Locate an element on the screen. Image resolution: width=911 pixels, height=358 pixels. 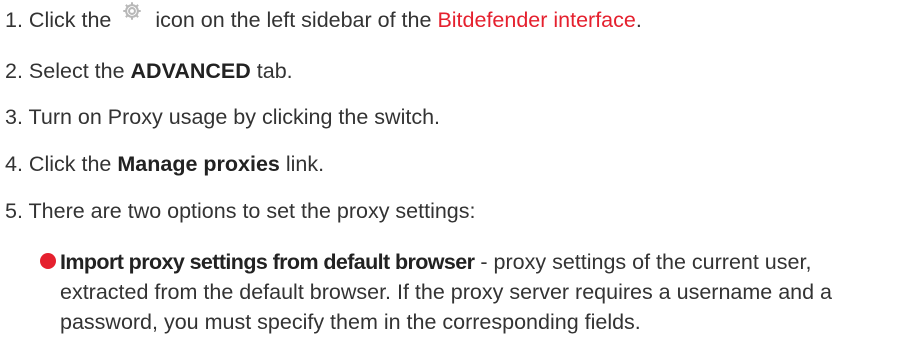
step-2-number: 2. is located at coordinates (14, 71).